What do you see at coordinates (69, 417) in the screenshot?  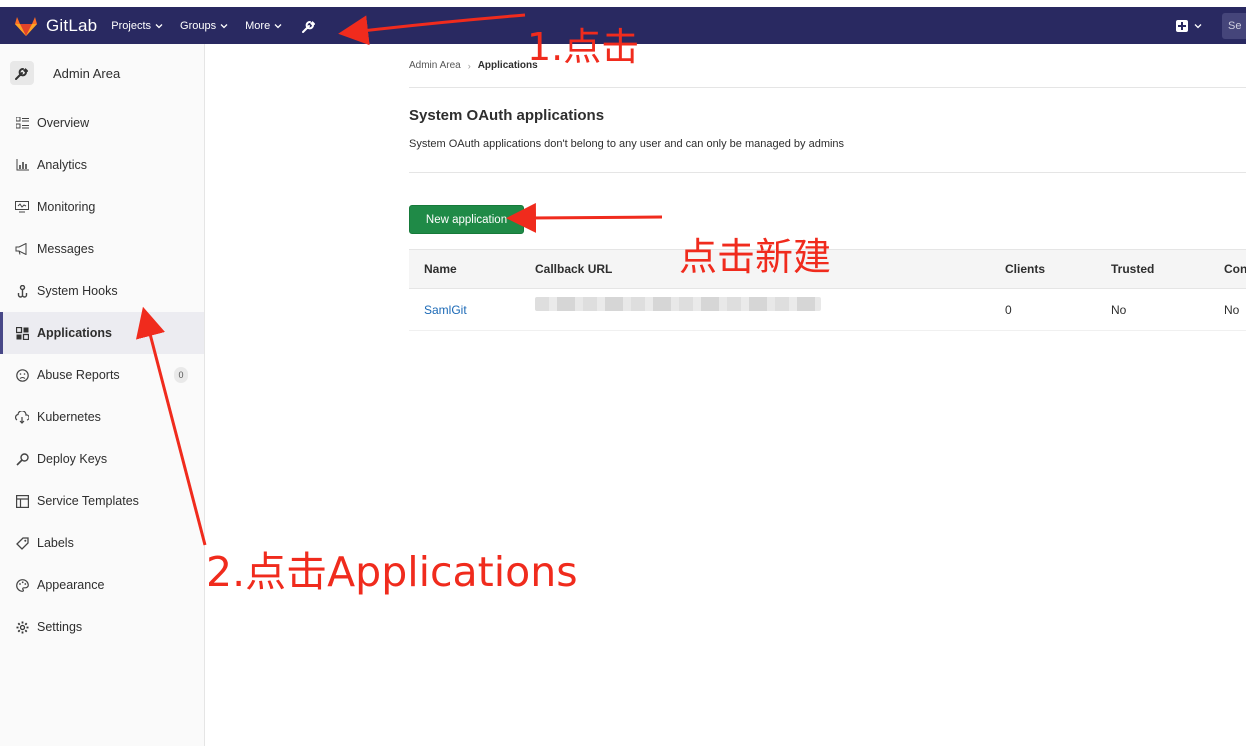 I see `sidebar-item-label: Kubernetes` at bounding box center [69, 417].